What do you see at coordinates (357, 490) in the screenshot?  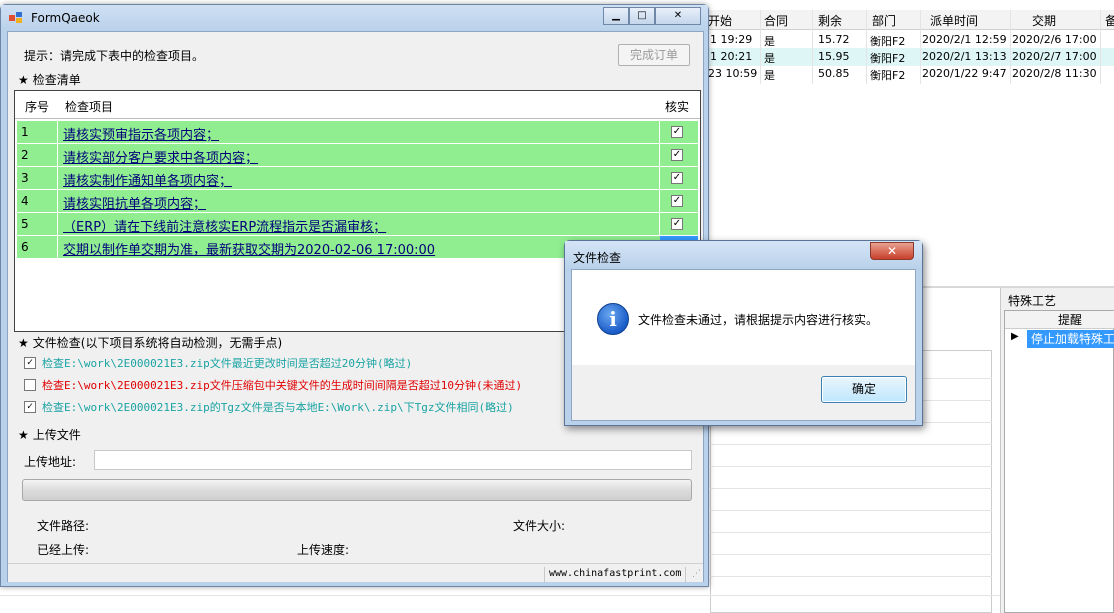 I see `upload-progress-bar` at bounding box center [357, 490].